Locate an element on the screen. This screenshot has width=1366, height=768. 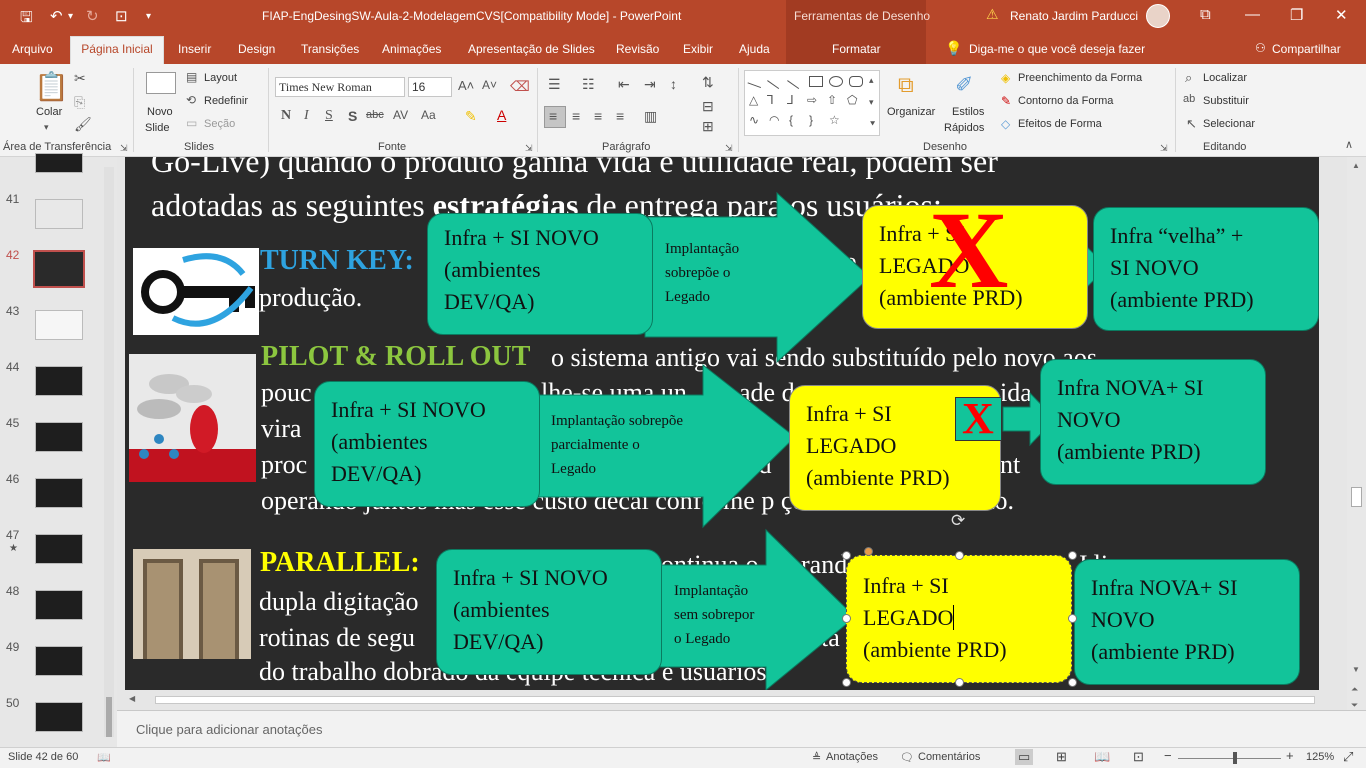
rotate-handle-icon: ⟳ is located at coordinates (958, 521).